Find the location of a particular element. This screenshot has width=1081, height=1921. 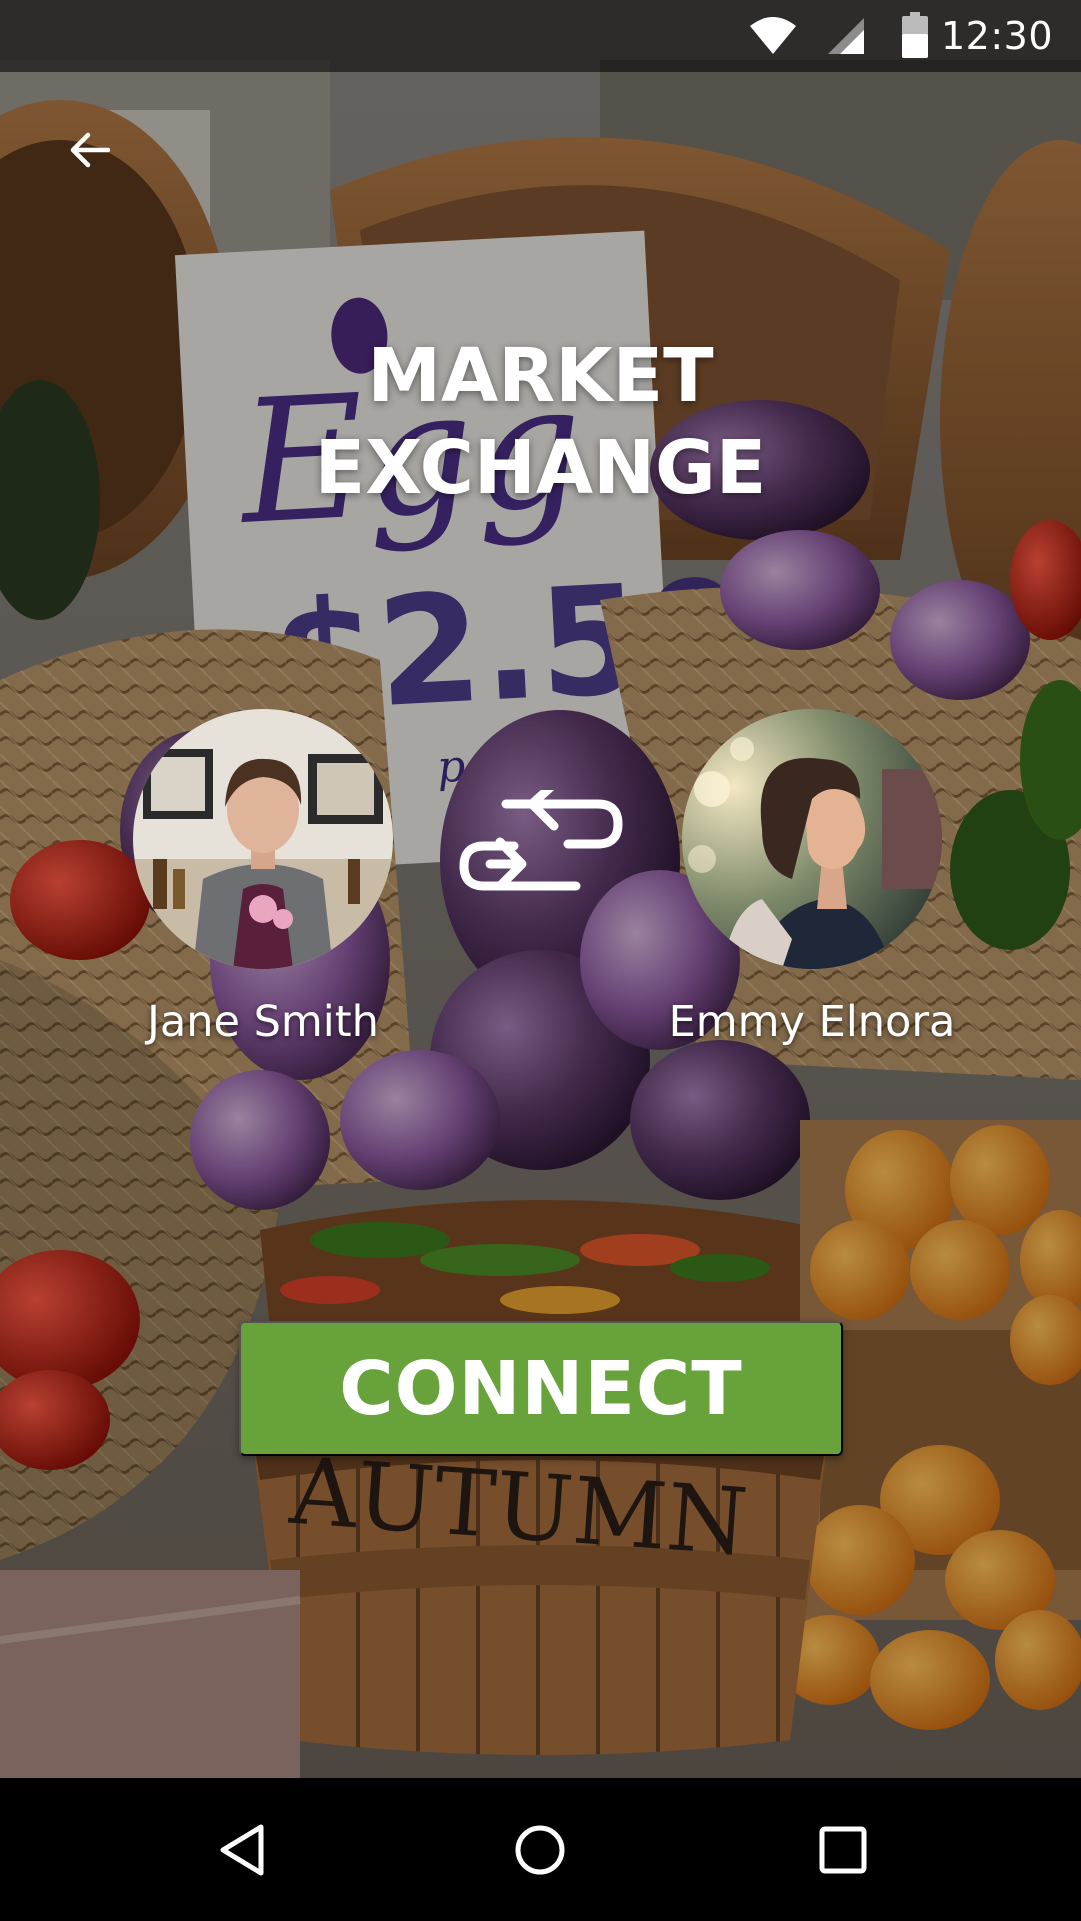

nav-back-icon is located at coordinates (242, 1850).